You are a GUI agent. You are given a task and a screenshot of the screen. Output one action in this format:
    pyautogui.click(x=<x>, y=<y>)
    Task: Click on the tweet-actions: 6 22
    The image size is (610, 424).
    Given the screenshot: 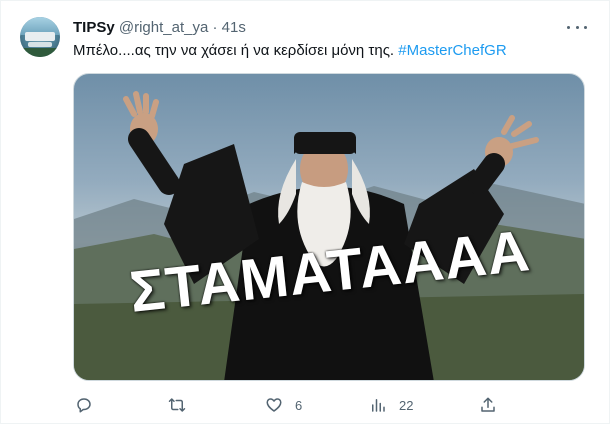 What is the action you would take?
    pyautogui.click(x=288, y=405)
    